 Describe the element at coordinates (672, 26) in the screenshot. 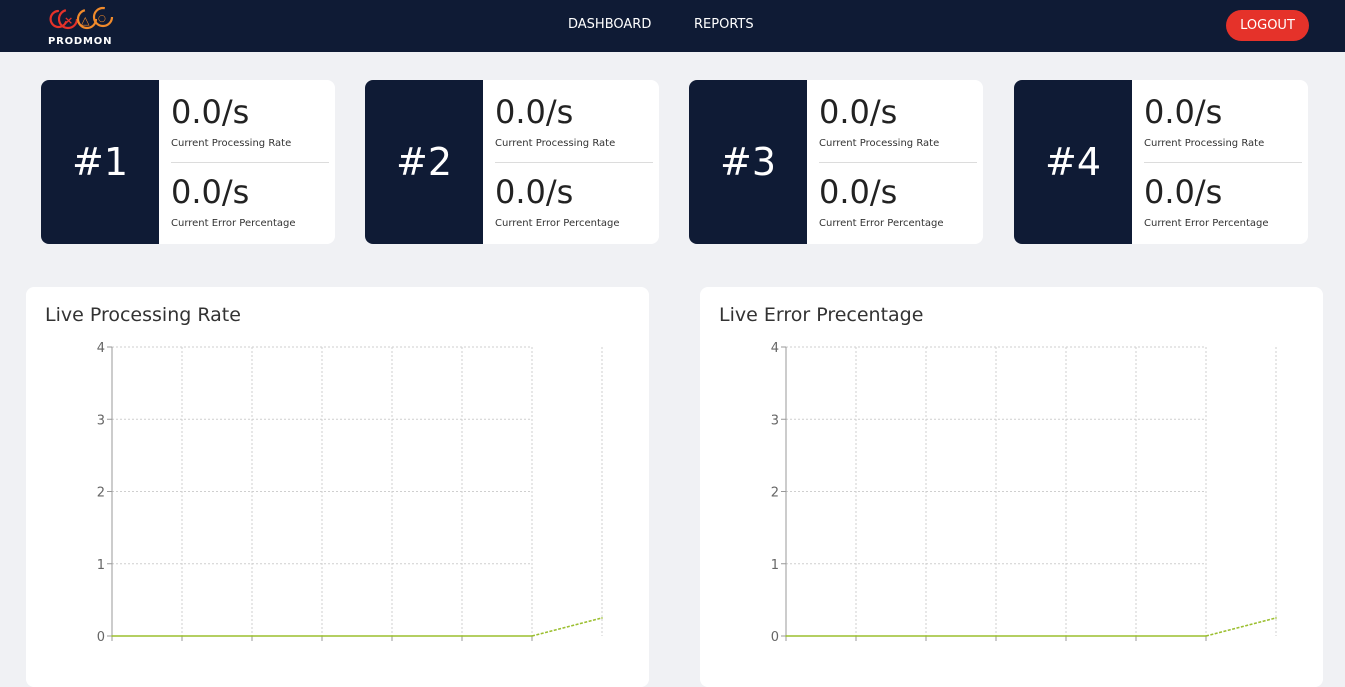

I see `top-navbar: × △ ○ PRODMON DASHBOARD REPORTS LOGOUT` at that location.